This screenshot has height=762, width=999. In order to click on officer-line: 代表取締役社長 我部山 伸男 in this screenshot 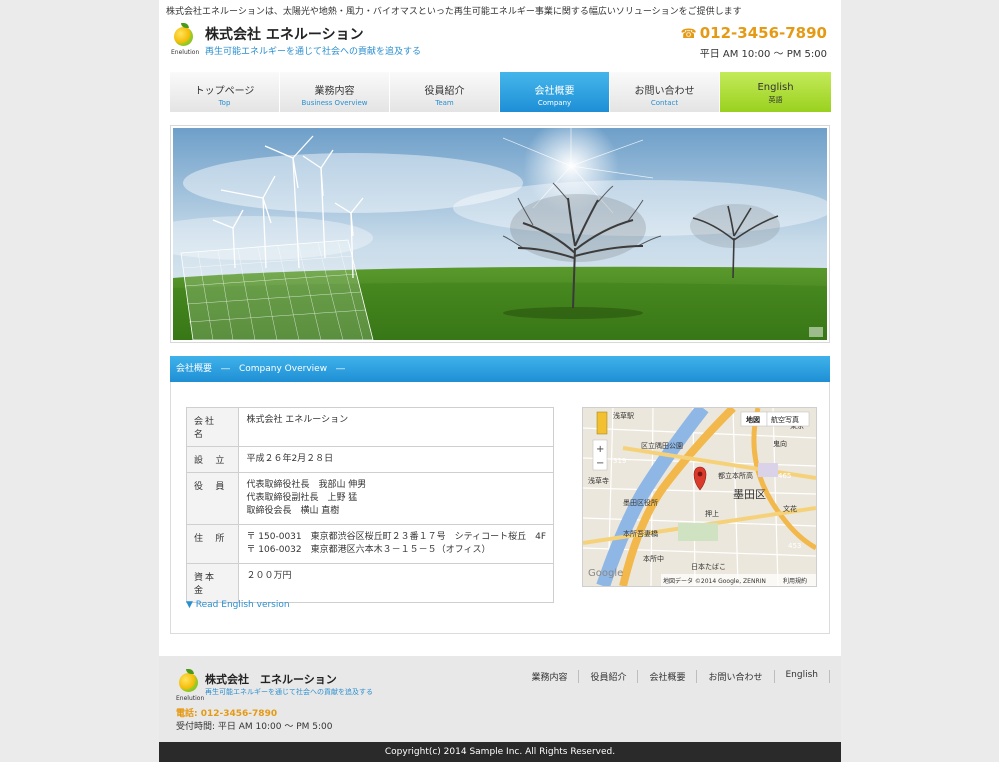, I will do `click(306, 485)`.